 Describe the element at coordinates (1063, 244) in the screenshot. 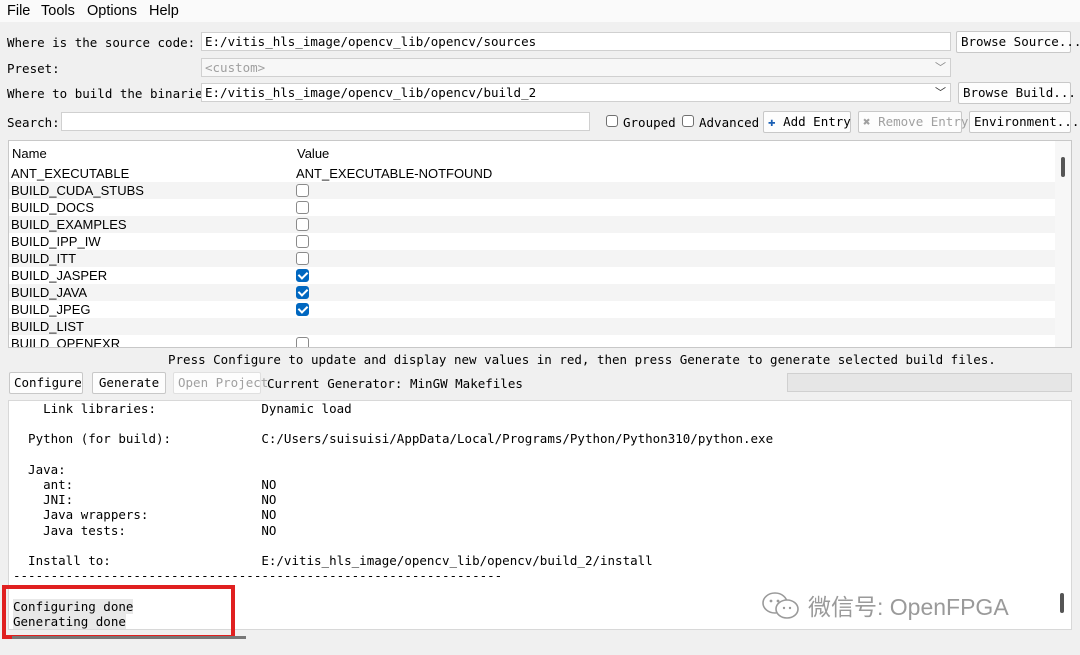

I see `table-scrollbar` at that location.